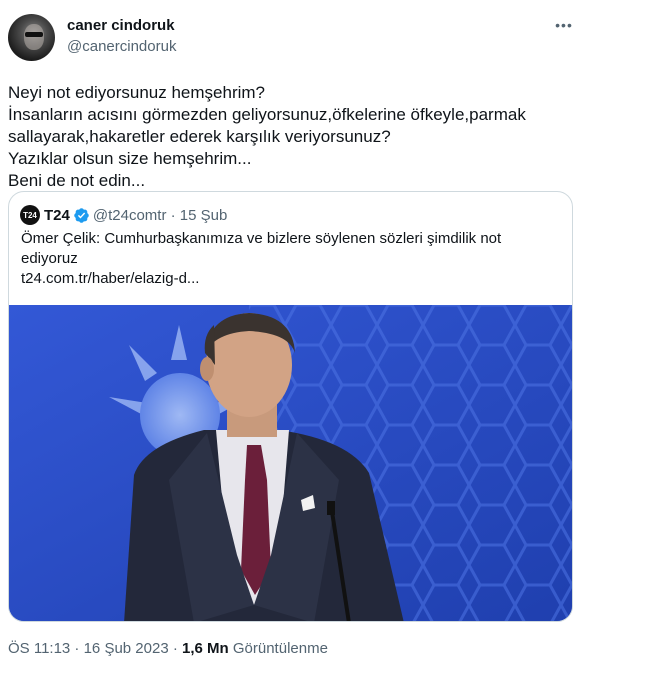  Describe the element at coordinates (57, 215) in the screenshot. I see `quoted-author-name: T24` at that location.